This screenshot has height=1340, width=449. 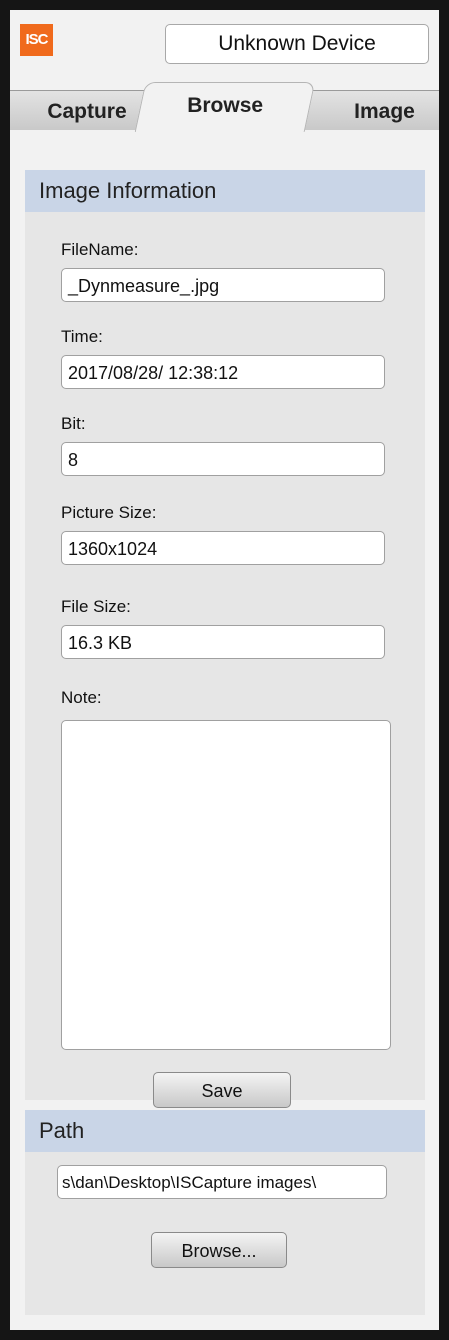 I want to click on tab-browse: Browse, so click(x=225, y=107).